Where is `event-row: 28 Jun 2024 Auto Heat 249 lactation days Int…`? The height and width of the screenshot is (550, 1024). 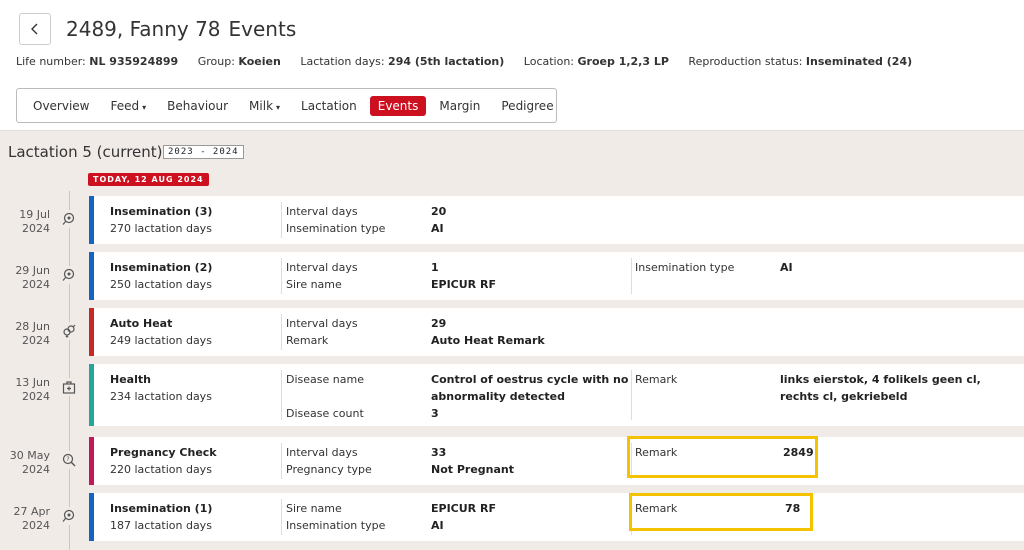
event-row: 28 Jun 2024 Auto Heat 249 lactation days Int… is located at coordinates (512, 332).